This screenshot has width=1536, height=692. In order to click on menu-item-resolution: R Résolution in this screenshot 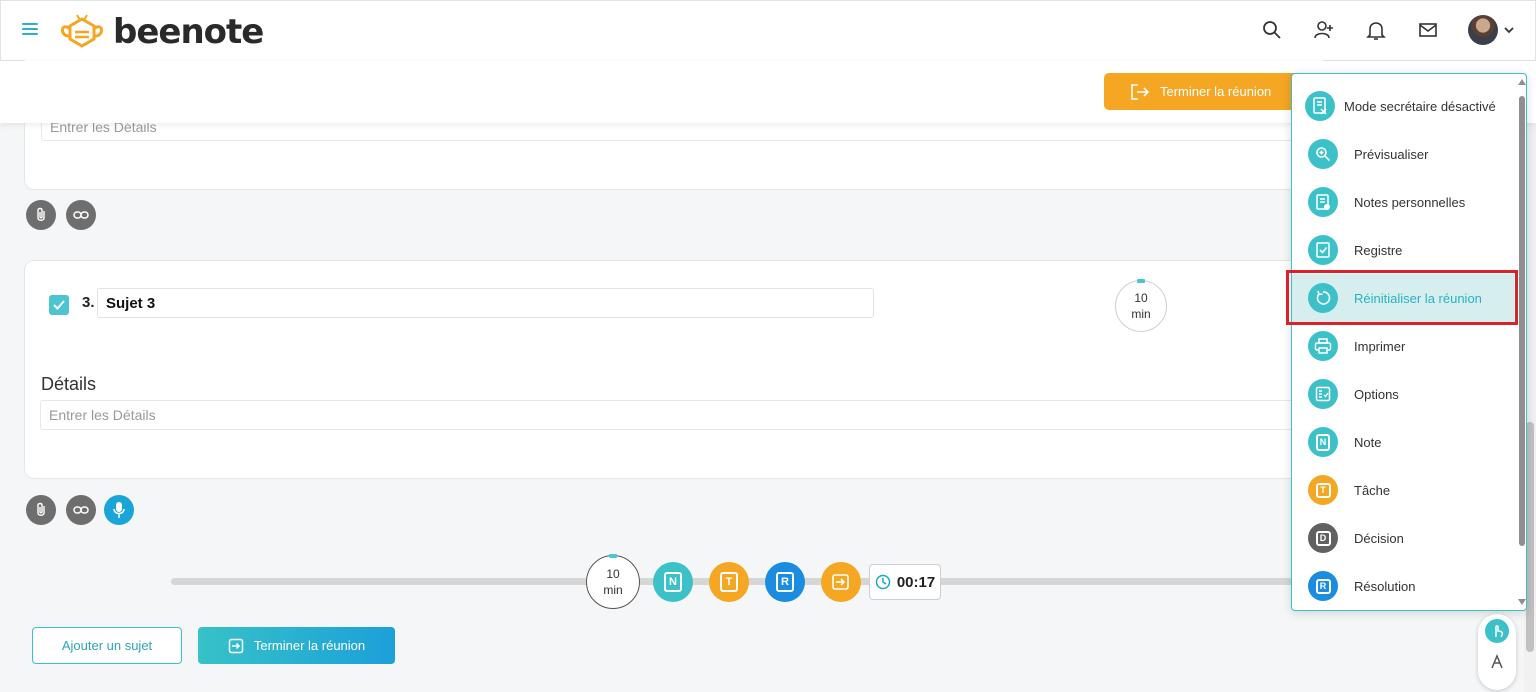, I will do `click(1403, 586)`.